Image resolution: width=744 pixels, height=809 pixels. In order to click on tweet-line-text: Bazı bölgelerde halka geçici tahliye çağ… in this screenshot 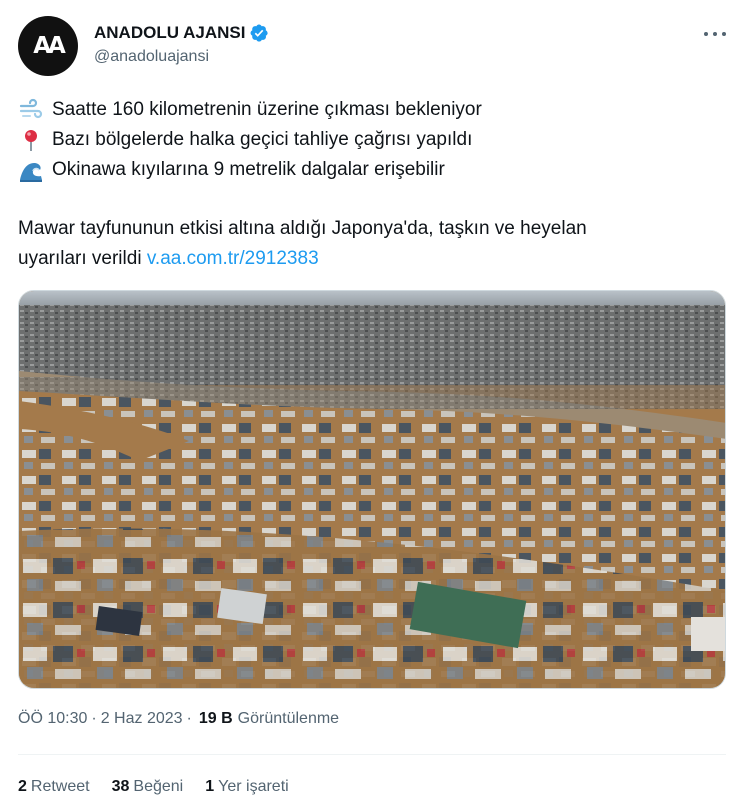, I will do `click(262, 139)`.